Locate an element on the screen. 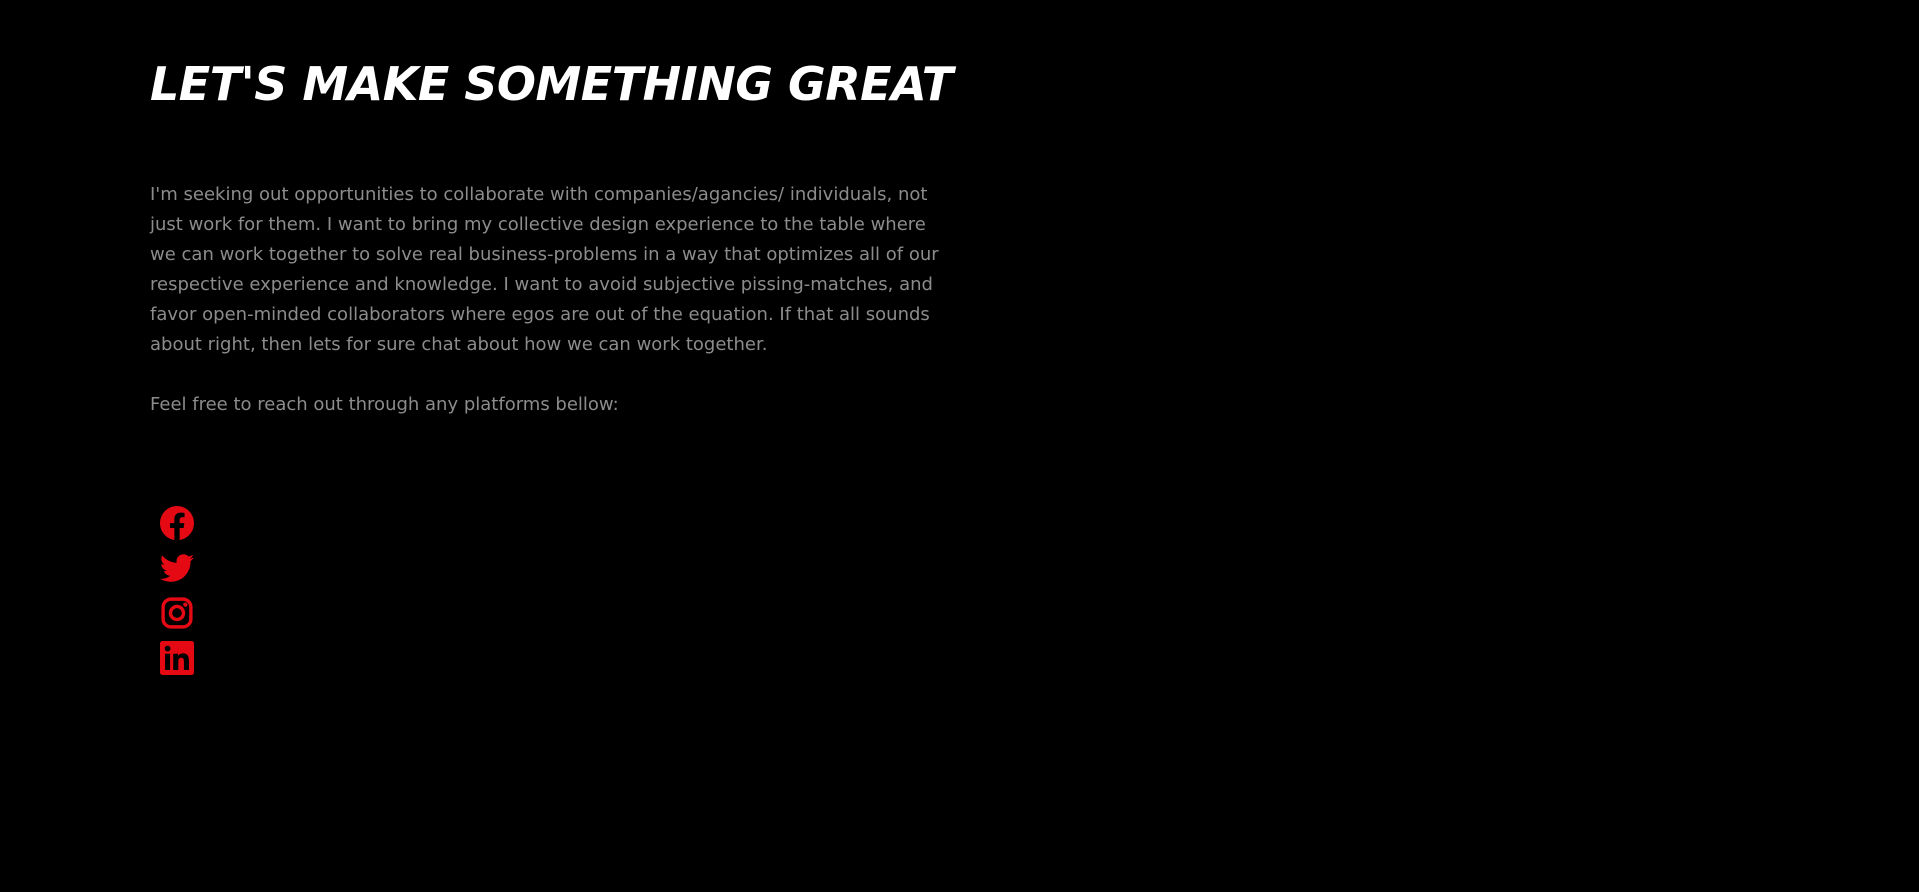  social-links is located at coordinates (177, 596).